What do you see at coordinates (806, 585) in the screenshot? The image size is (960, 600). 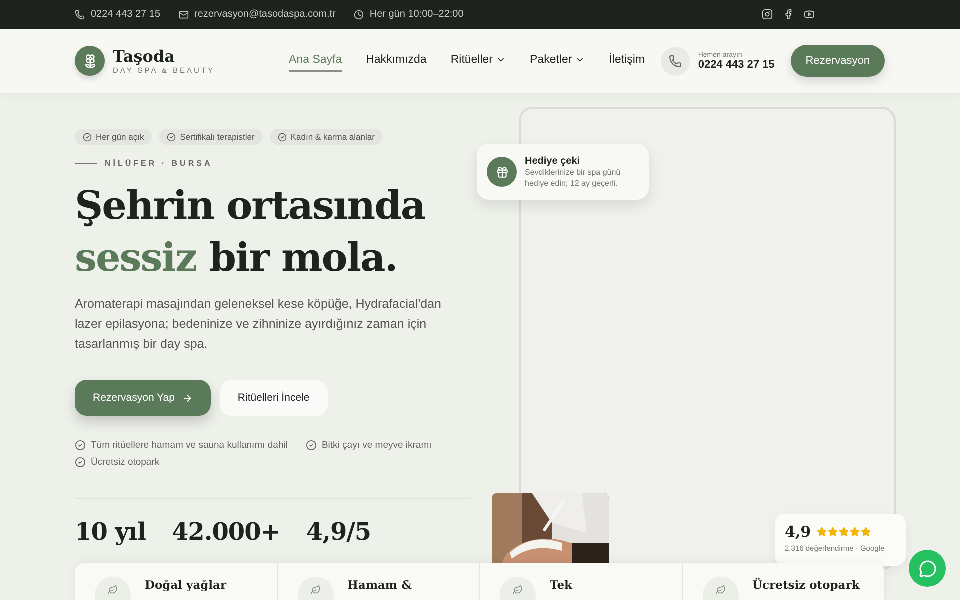 I see `feature-title: Ücretsiz otopark` at bounding box center [806, 585].